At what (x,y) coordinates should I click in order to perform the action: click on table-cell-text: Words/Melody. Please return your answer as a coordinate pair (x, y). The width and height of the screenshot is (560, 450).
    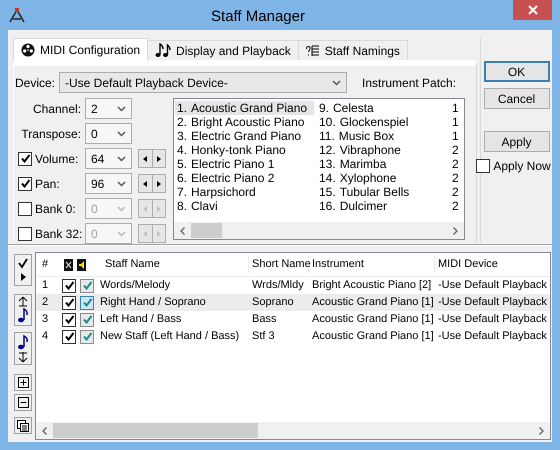
    Looking at the image, I should click on (135, 286).